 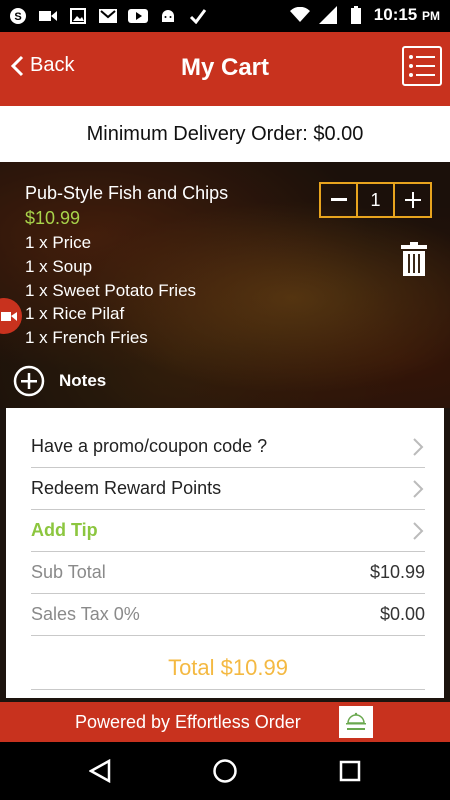 What do you see at coordinates (228, 668) in the screenshot?
I see `order-total: Total $10.99` at bounding box center [228, 668].